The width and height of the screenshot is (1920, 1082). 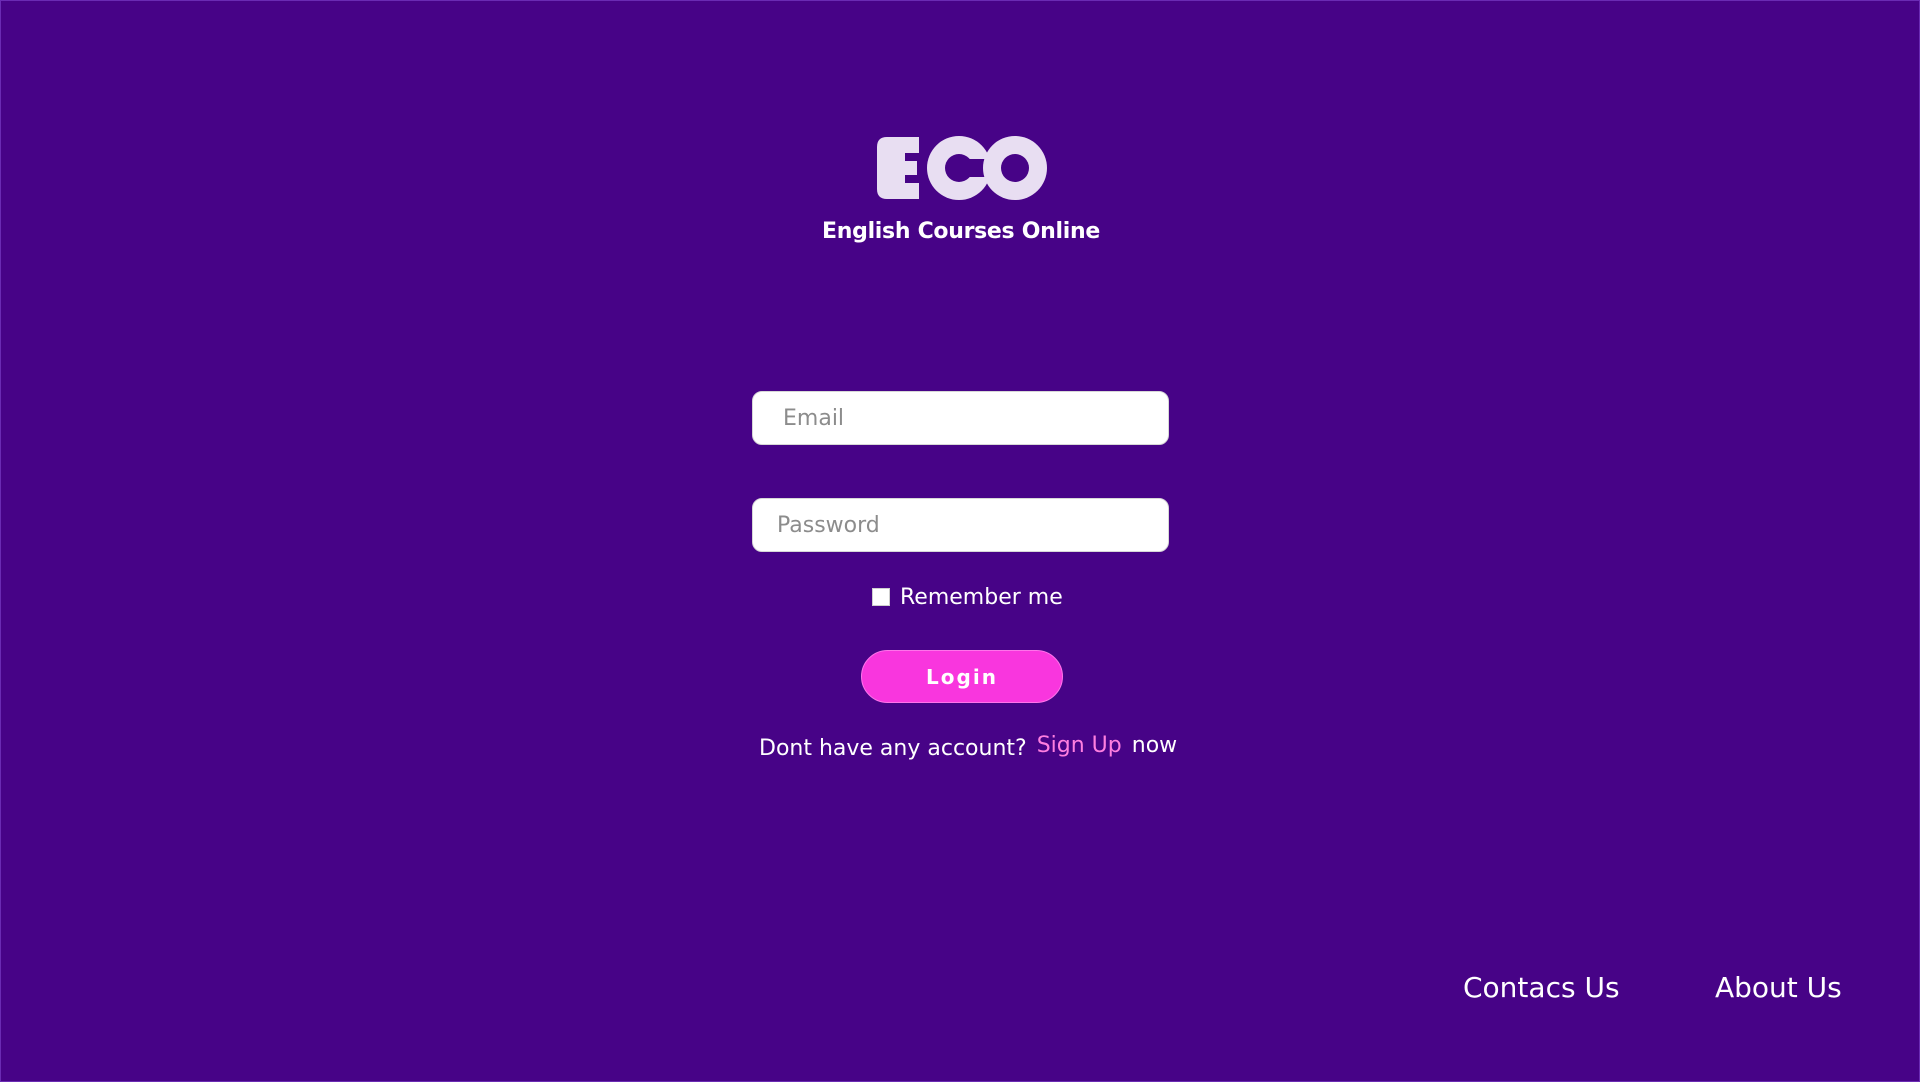 I want to click on eco-logo-mark, so click(x=962, y=168).